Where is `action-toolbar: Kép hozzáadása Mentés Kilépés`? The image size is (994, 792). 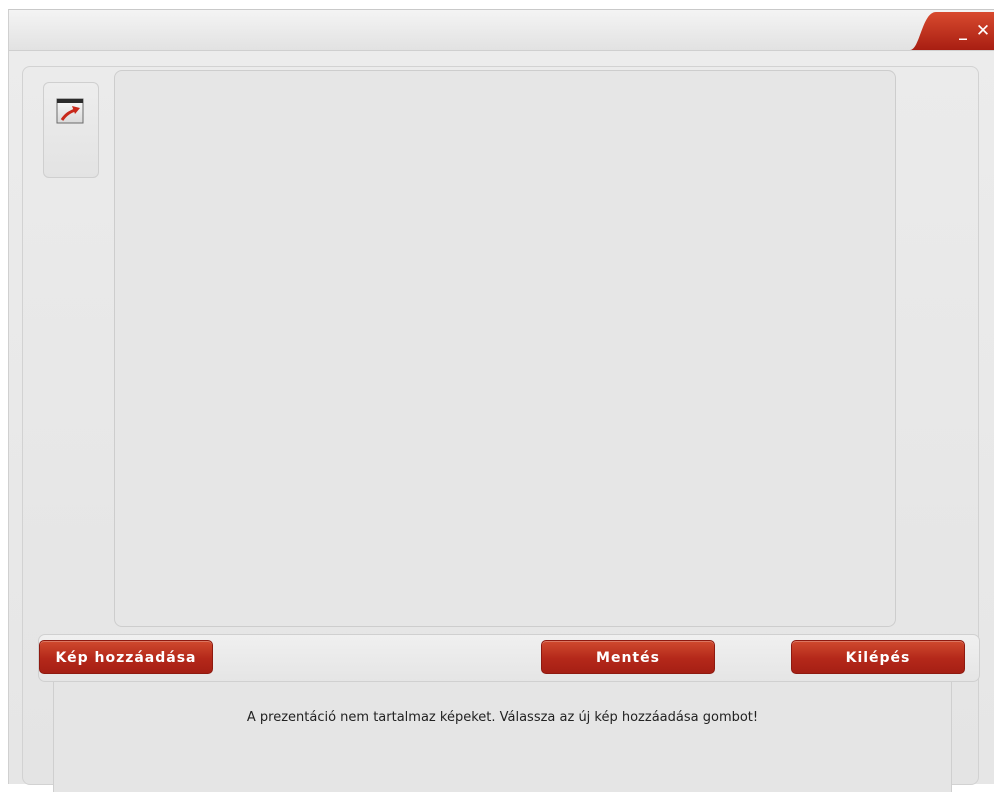
action-toolbar: Kép hozzáadása Mentés Kilépés is located at coordinates (509, 658).